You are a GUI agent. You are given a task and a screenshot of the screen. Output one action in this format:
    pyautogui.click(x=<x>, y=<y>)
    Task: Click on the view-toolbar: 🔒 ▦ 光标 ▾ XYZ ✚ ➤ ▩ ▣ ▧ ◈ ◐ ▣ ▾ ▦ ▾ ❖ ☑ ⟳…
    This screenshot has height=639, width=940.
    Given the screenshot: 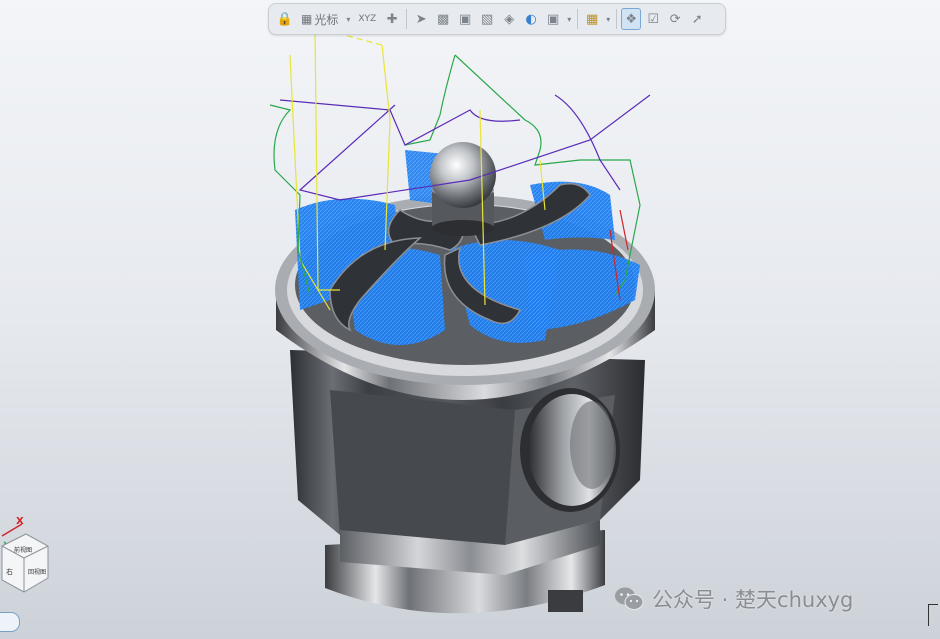 What is the action you would take?
    pyautogui.click(x=497, y=19)
    